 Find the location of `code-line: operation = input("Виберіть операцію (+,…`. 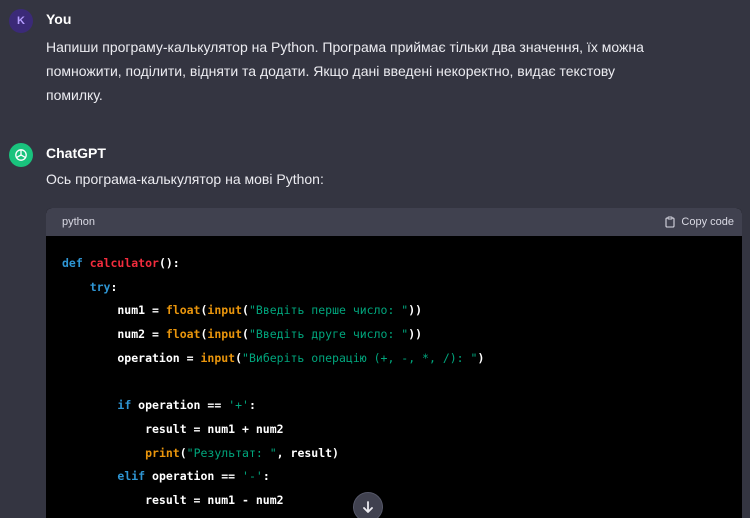

code-line: operation = input("Виберіть операцію (+,… is located at coordinates (402, 359).